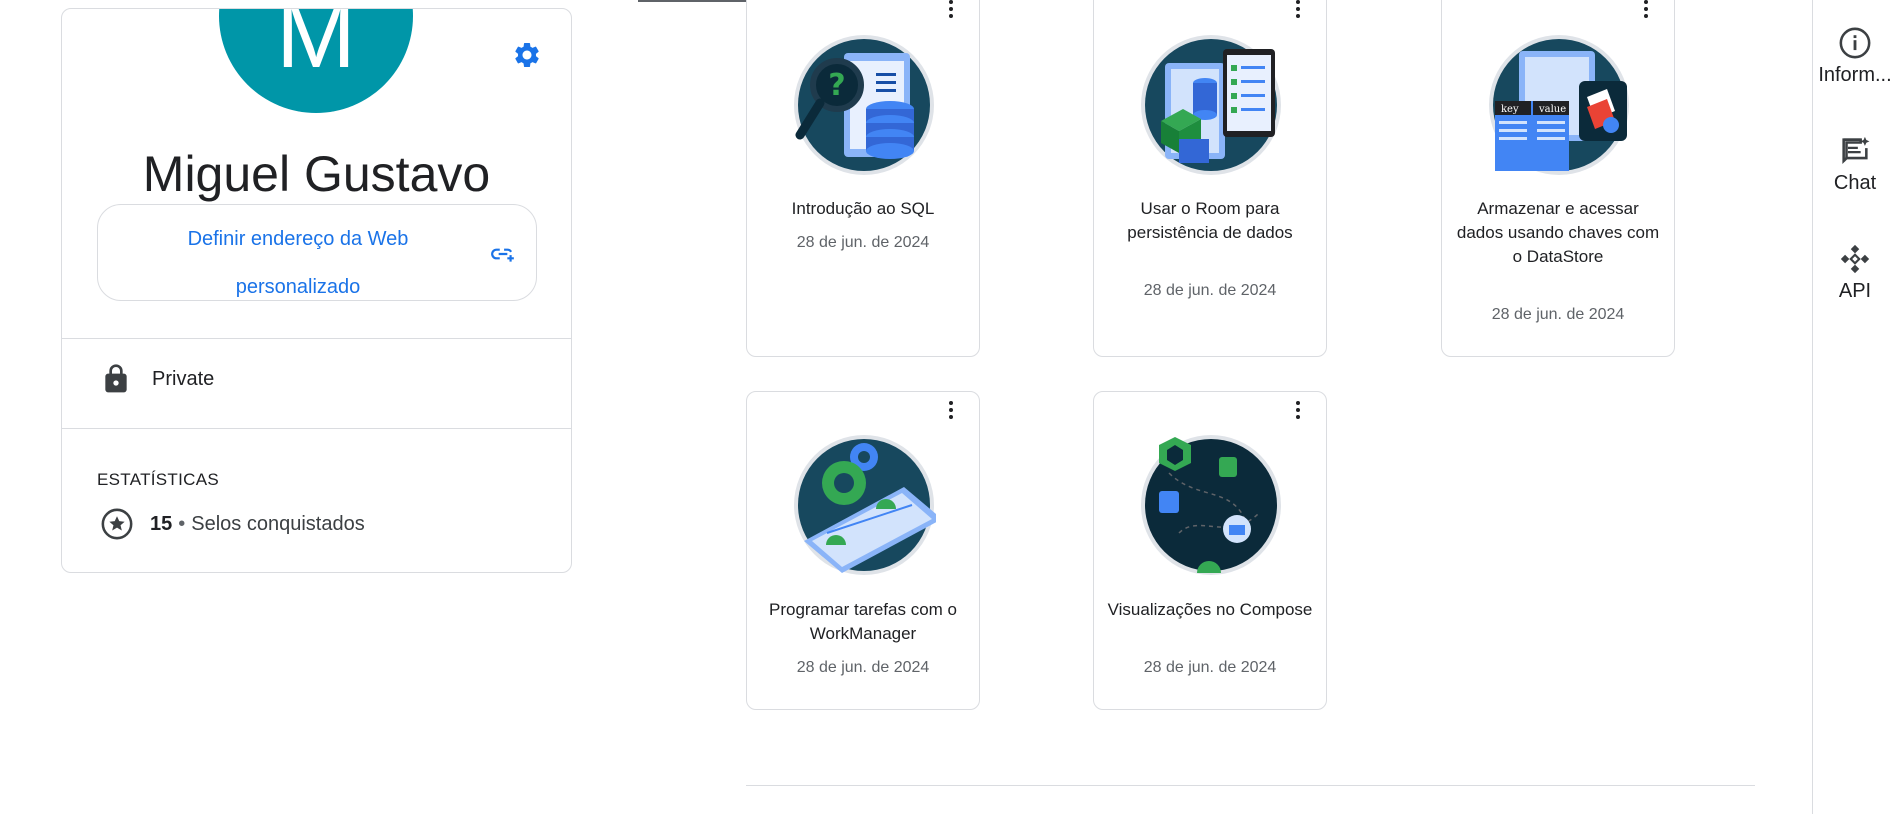  I want to click on sql-badge-icon: ?, so click(864, 105).